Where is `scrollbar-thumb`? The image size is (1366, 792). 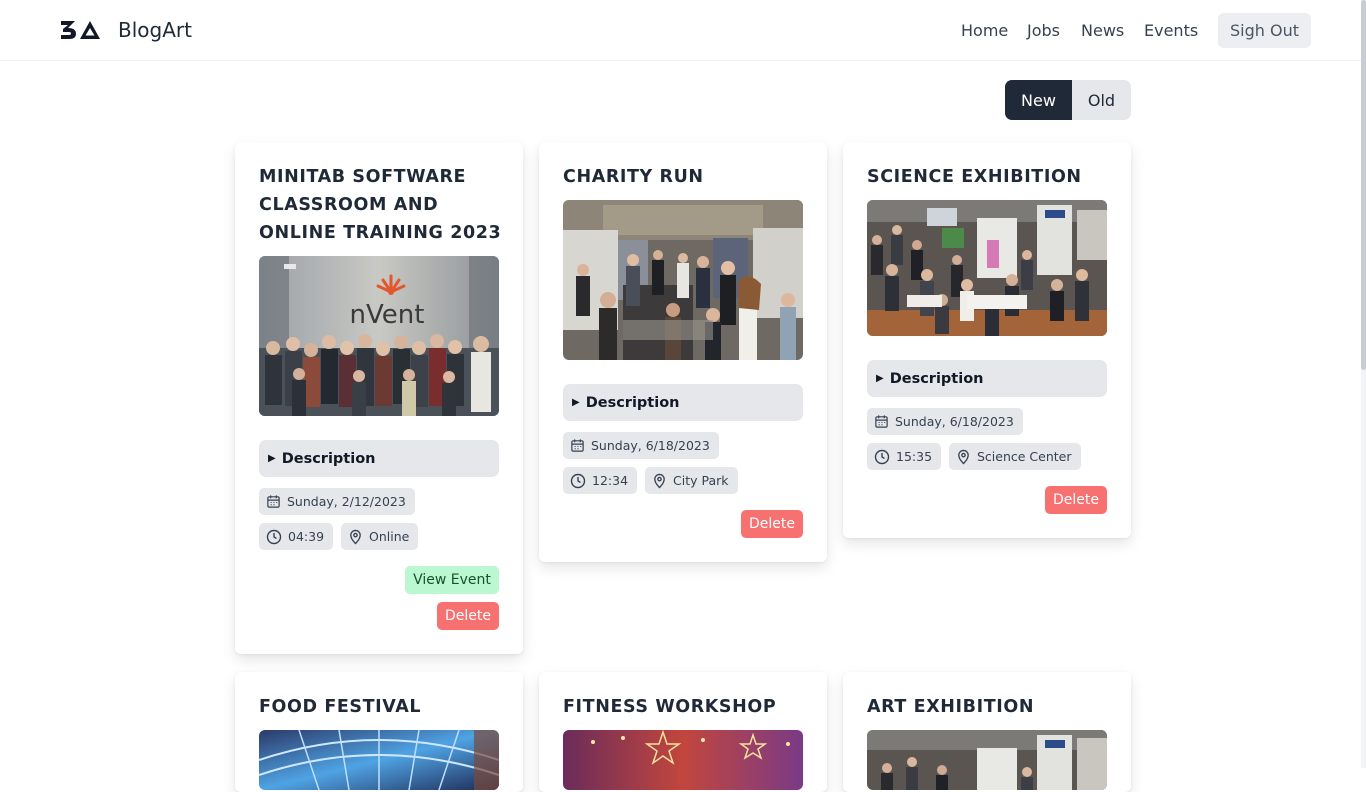
scrollbar-thumb is located at coordinates (1363, 185).